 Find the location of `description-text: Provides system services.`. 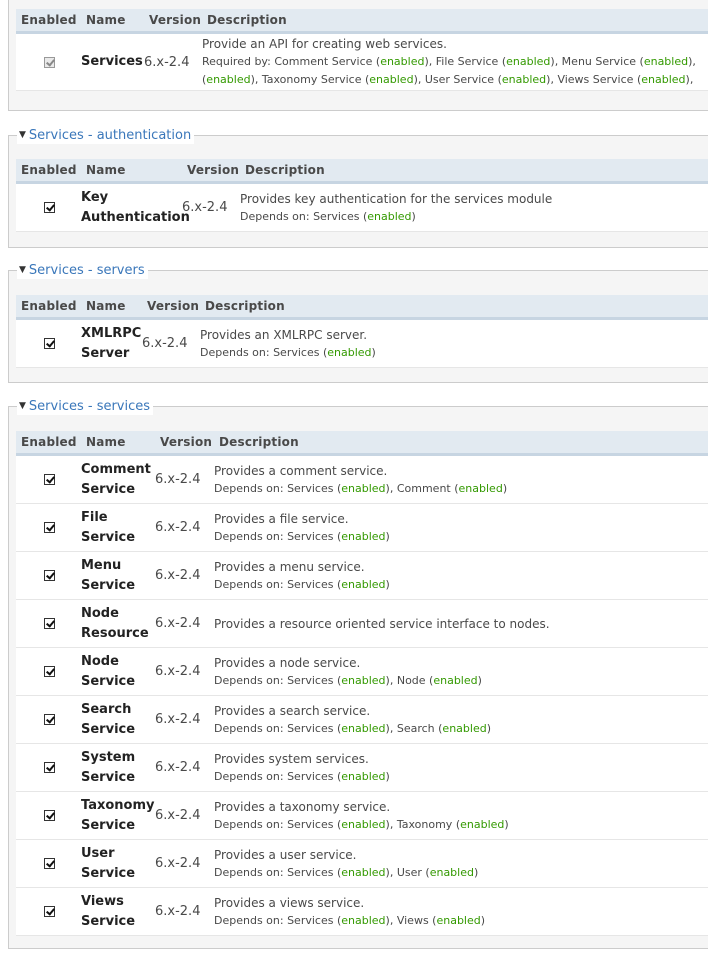

description-text: Provides system services. is located at coordinates (291, 758).